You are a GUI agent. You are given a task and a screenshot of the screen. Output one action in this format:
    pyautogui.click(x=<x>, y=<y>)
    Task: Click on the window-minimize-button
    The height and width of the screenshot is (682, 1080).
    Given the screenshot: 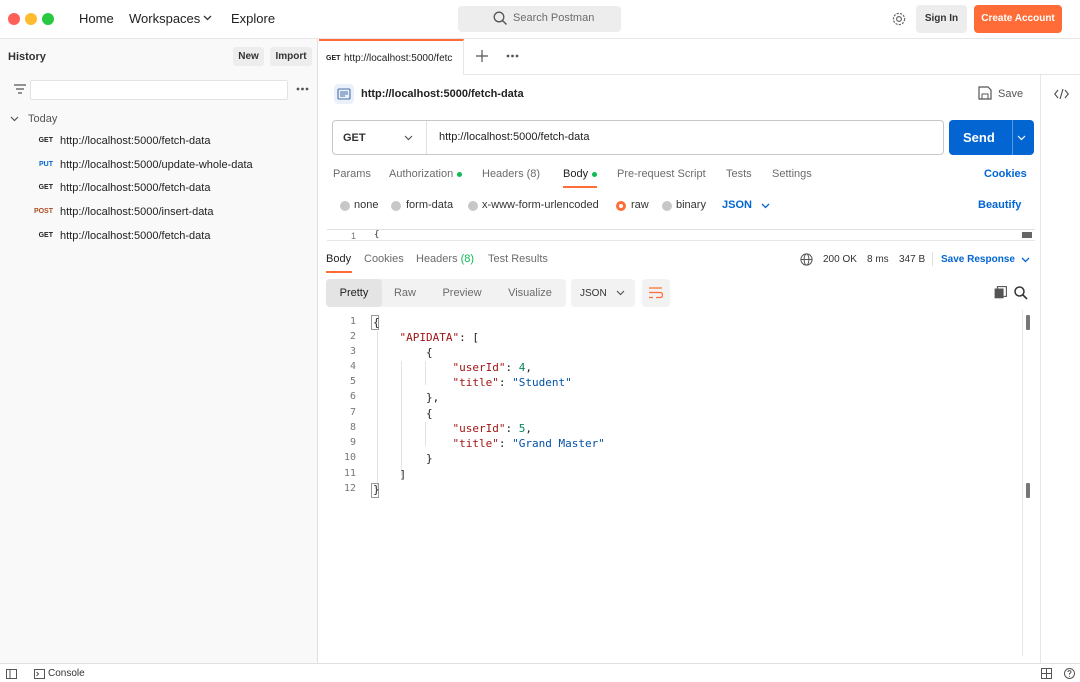 What is the action you would take?
    pyautogui.click(x=31, y=19)
    